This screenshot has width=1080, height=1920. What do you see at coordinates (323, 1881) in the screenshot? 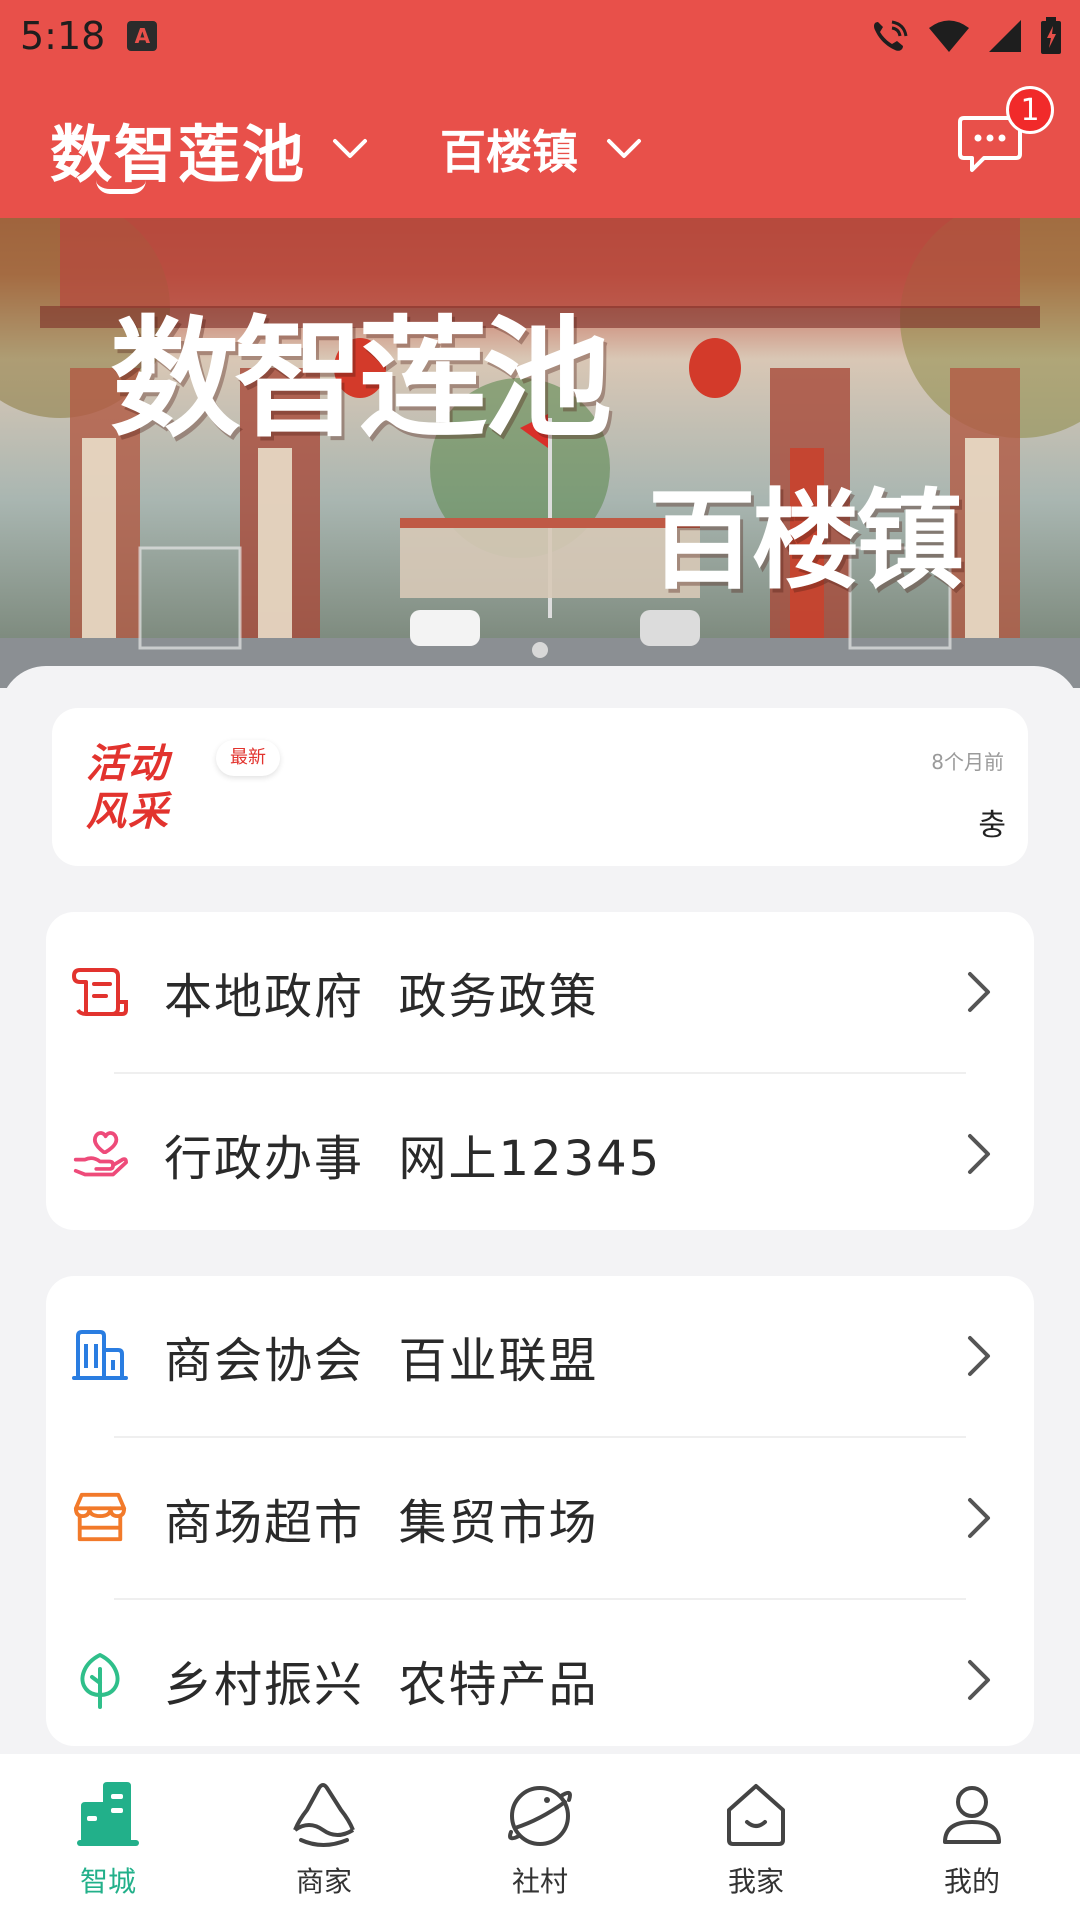
I see `nav-label: 商家` at bounding box center [323, 1881].